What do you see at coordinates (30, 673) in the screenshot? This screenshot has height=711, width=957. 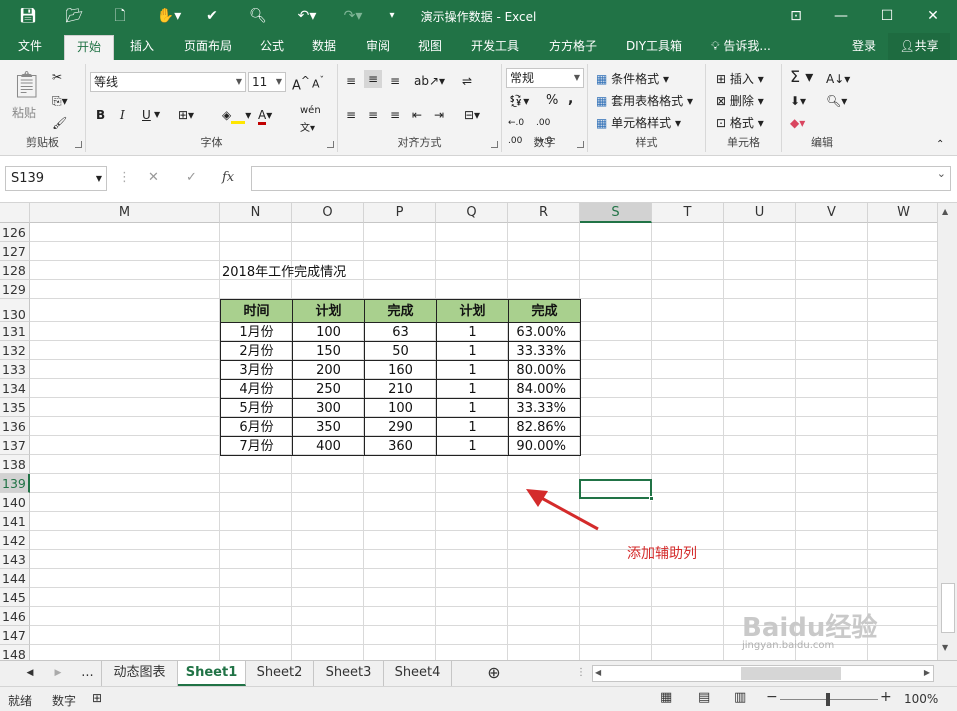 I see `prev-sheet-icon: ◀` at bounding box center [30, 673].